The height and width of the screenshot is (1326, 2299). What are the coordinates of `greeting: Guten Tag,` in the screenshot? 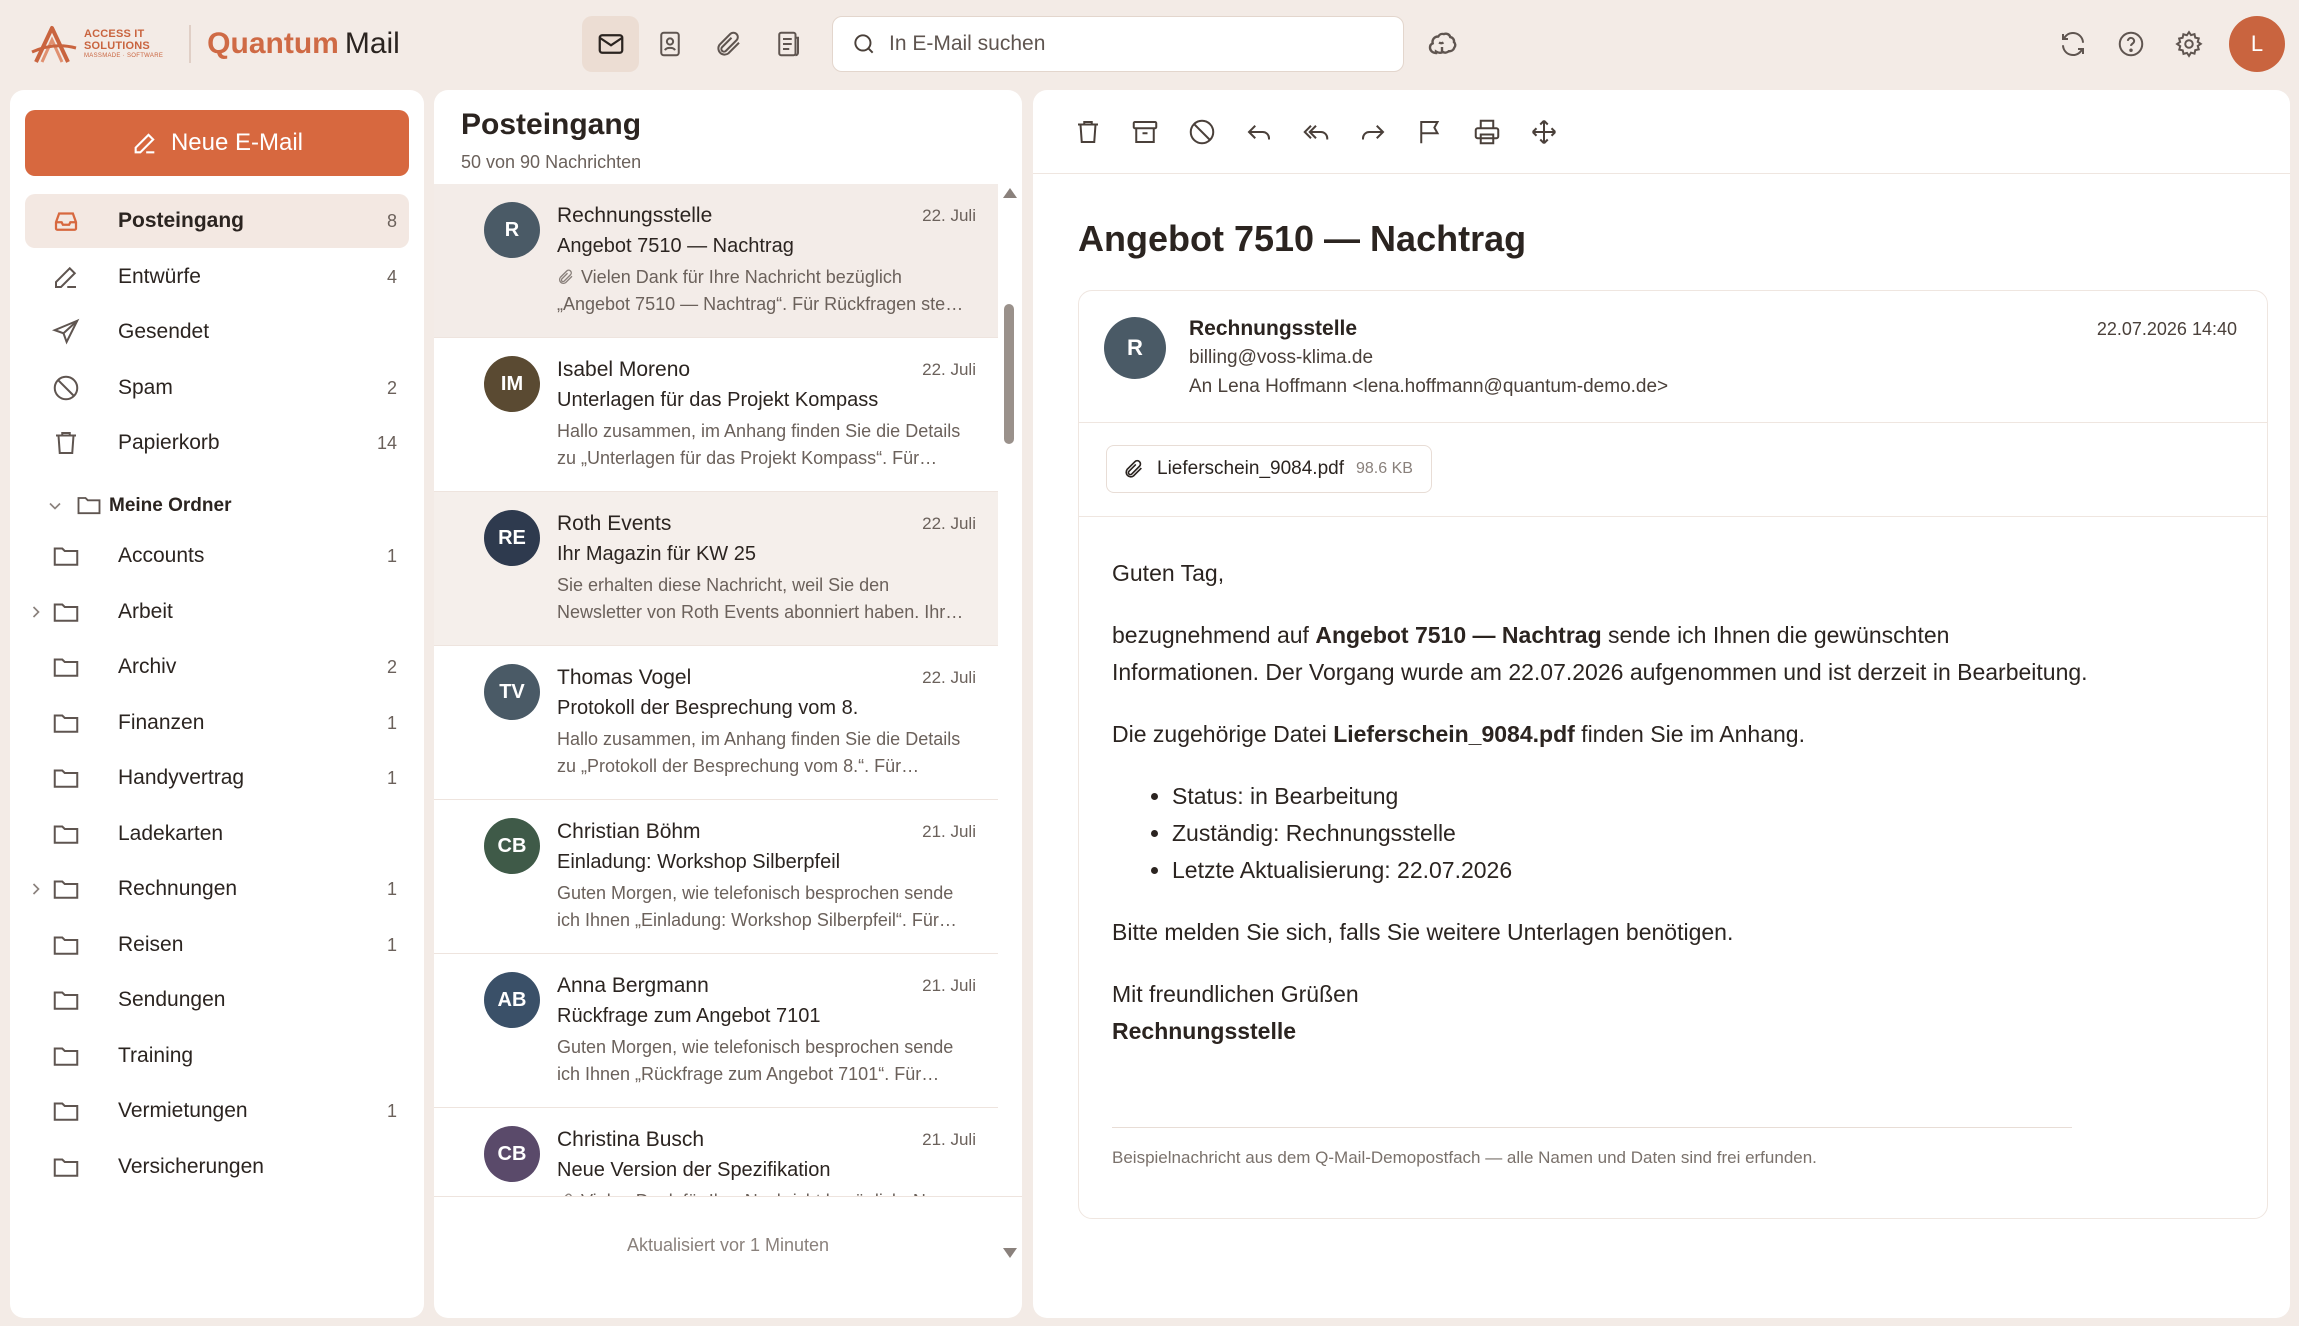 It's located at (1168, 573).